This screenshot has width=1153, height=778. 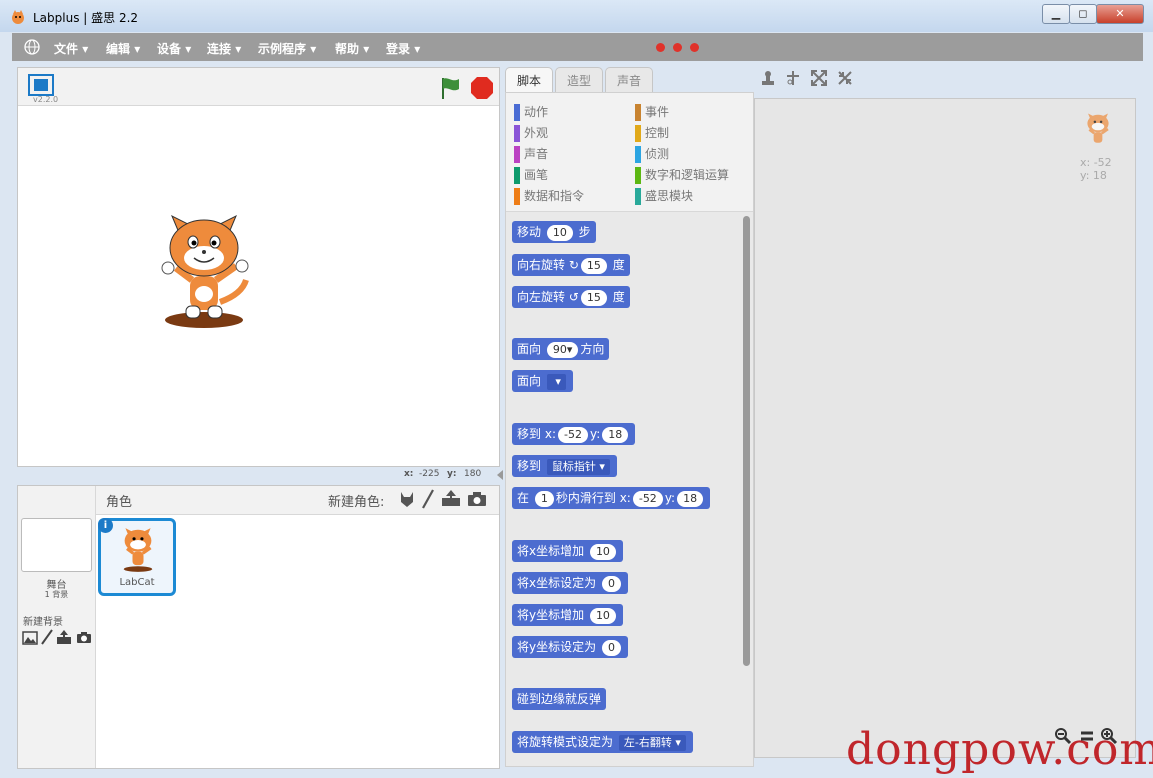 What do you see at coordinates (64, 637) in the screenshot?
I see `upload-backdrop-icon` at bounding box center [64, 637].